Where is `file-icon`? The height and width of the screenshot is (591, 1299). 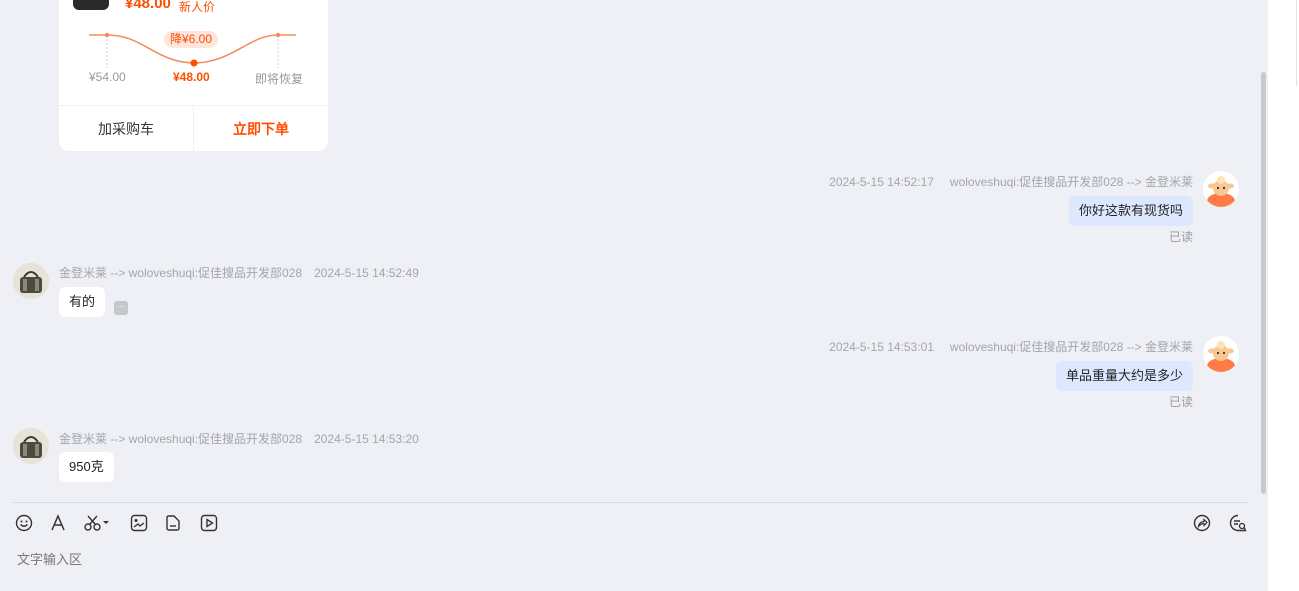
file-icon is located at coordinates (173, 523).